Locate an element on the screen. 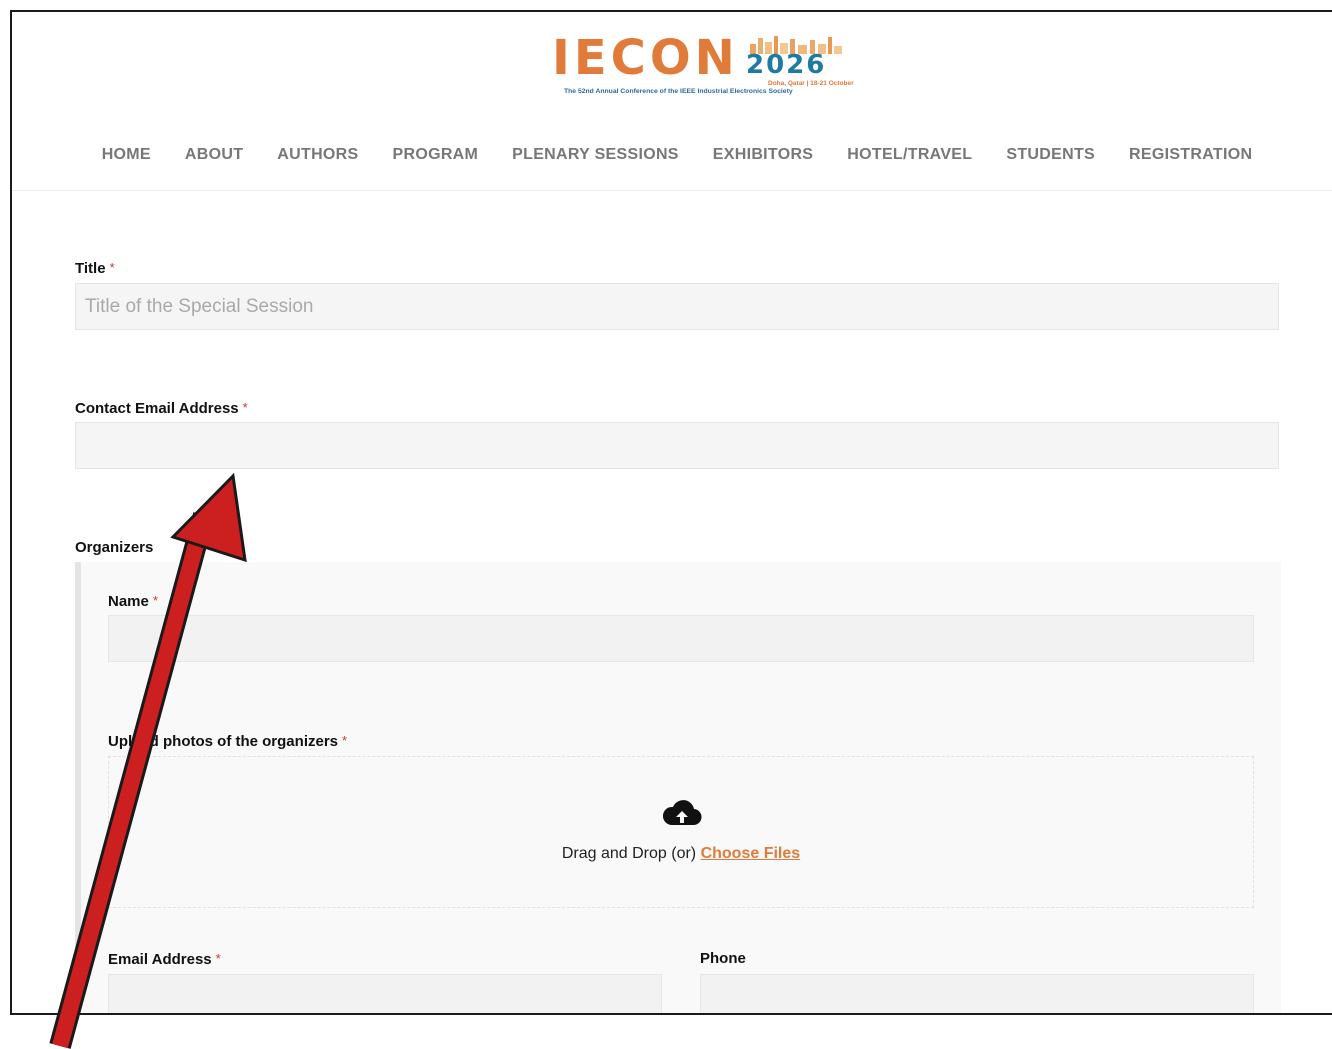  nav-home: HOME is located at coordinates (126, 156).